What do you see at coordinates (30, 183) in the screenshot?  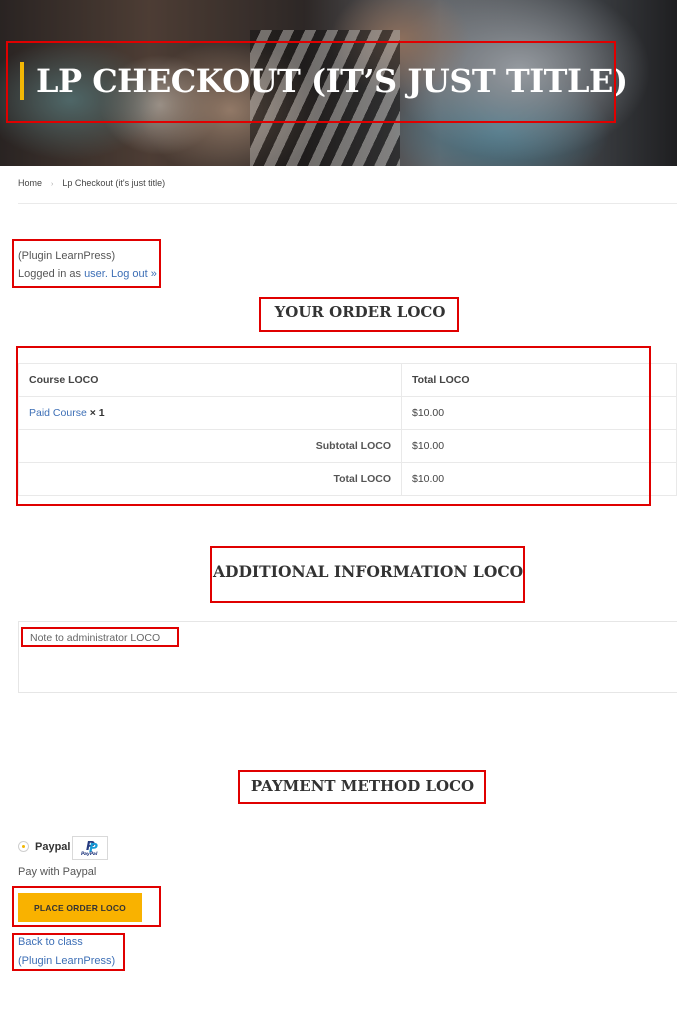 I see `breadcrumb-home-link: Home` at bounding box center [30, 183].